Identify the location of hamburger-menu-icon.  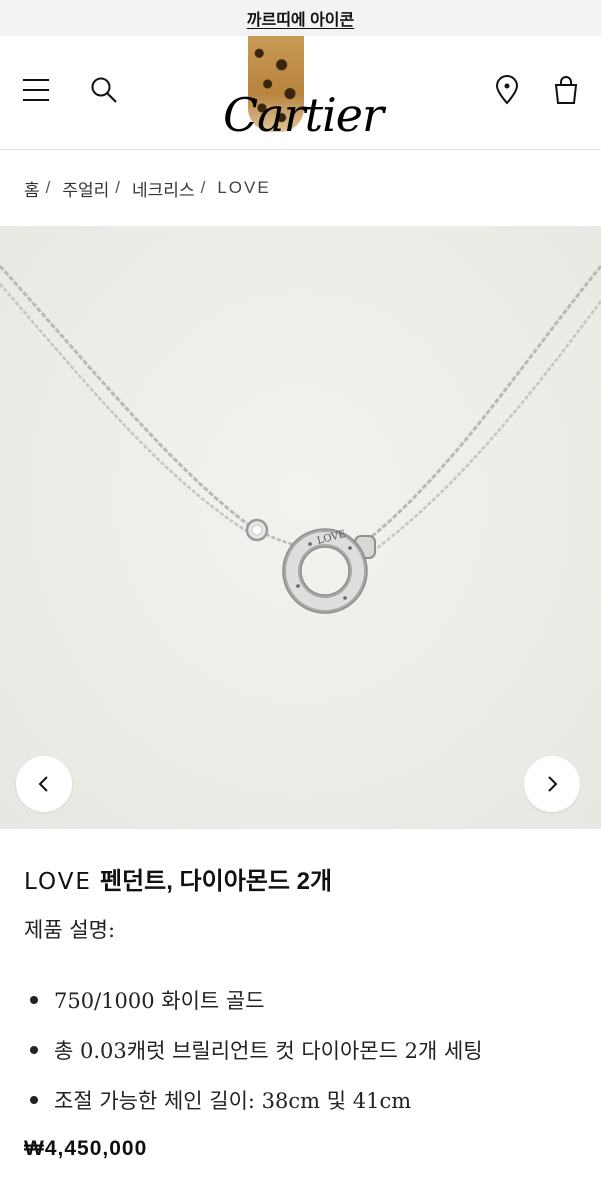
(36, 90).